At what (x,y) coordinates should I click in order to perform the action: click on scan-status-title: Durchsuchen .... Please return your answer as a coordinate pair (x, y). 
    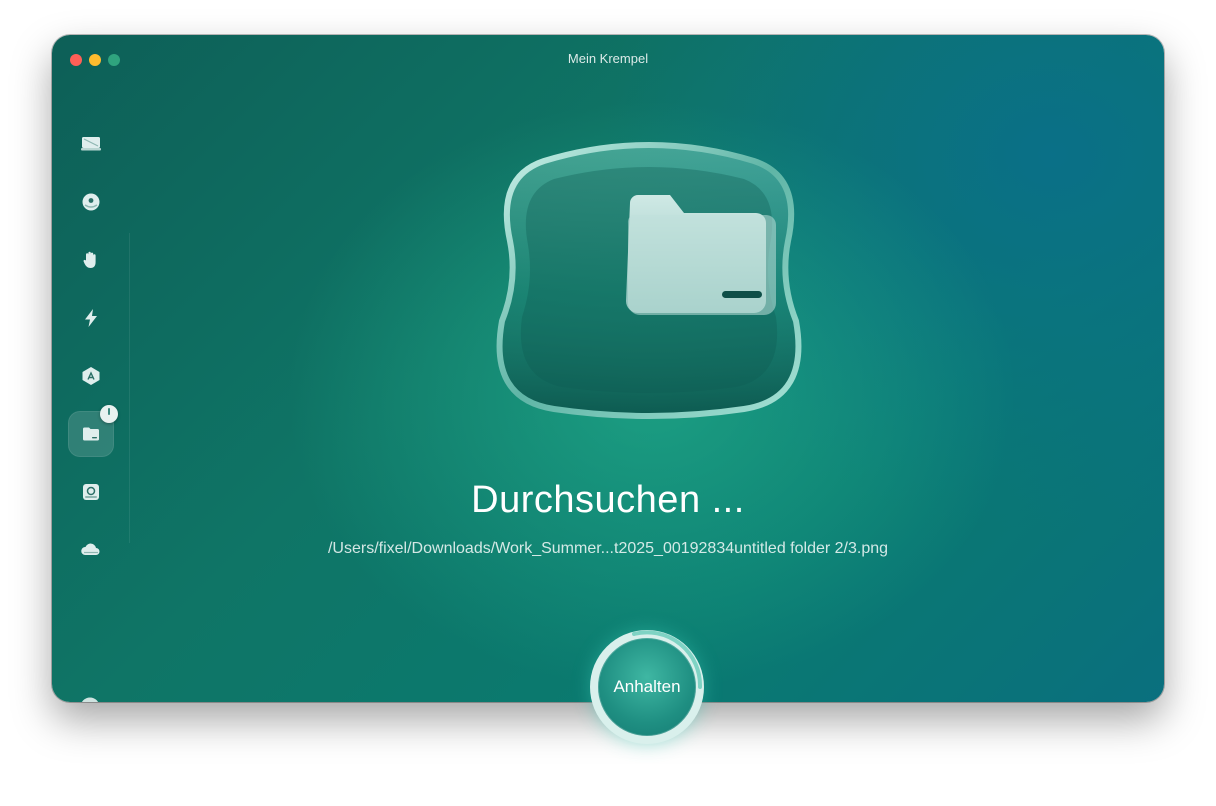
    Looking at the image, I should click on (608, 500).